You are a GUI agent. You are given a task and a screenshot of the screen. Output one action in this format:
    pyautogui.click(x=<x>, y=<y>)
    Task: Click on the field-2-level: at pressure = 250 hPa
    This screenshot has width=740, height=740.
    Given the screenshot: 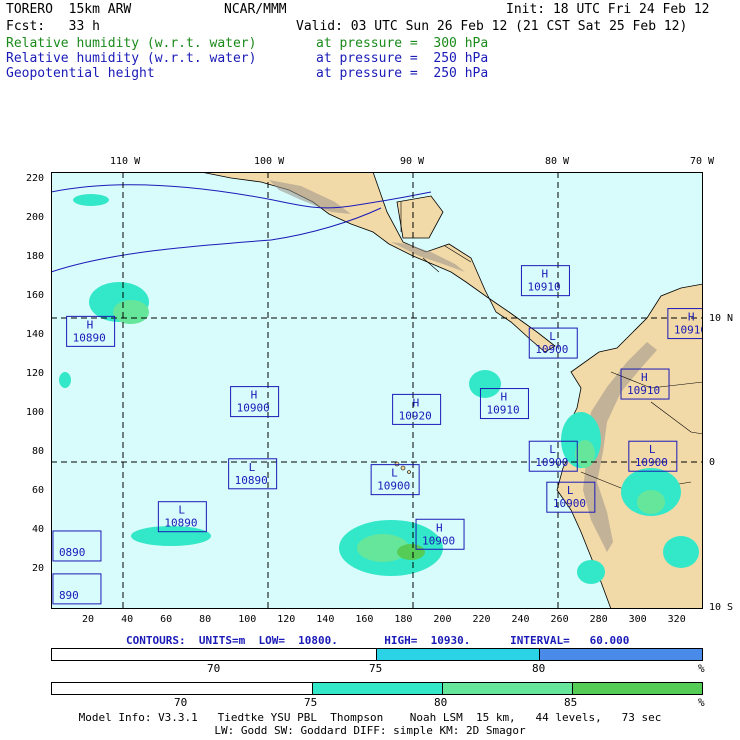 What is the action you would take?
    pyautogui.click(x=402, y=58)
    